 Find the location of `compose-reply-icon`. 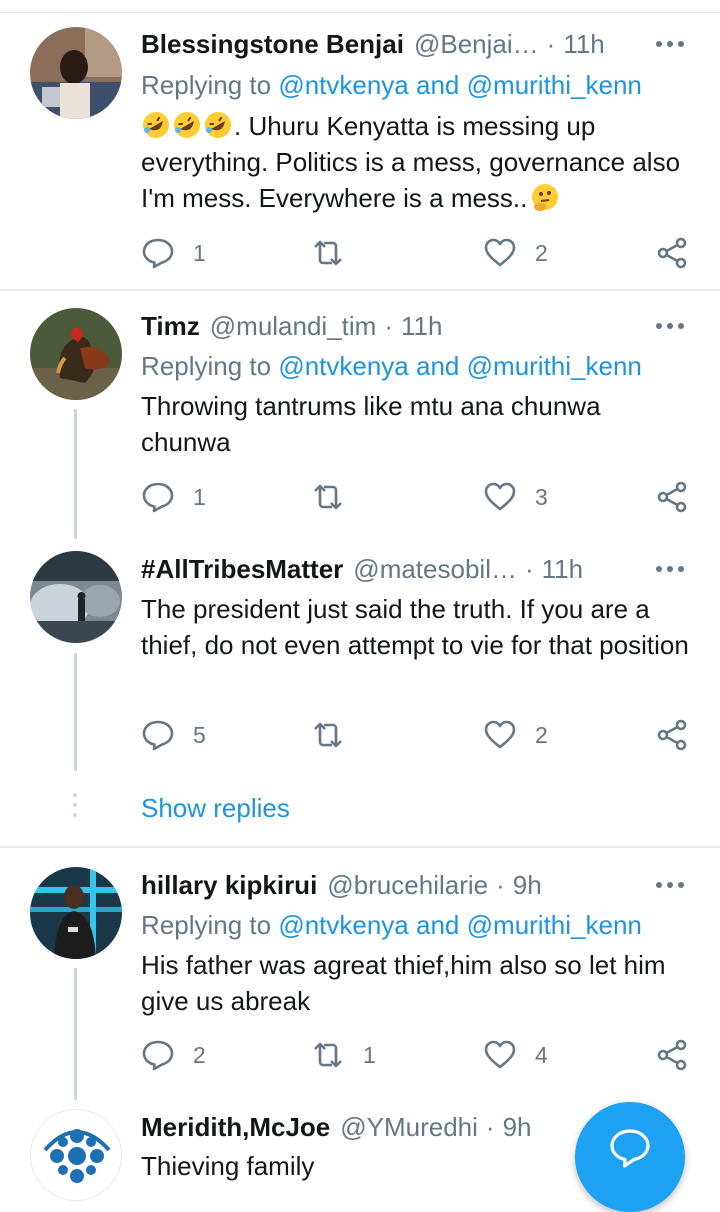

compose-reply-icon is located at coordinates (630, 1148).